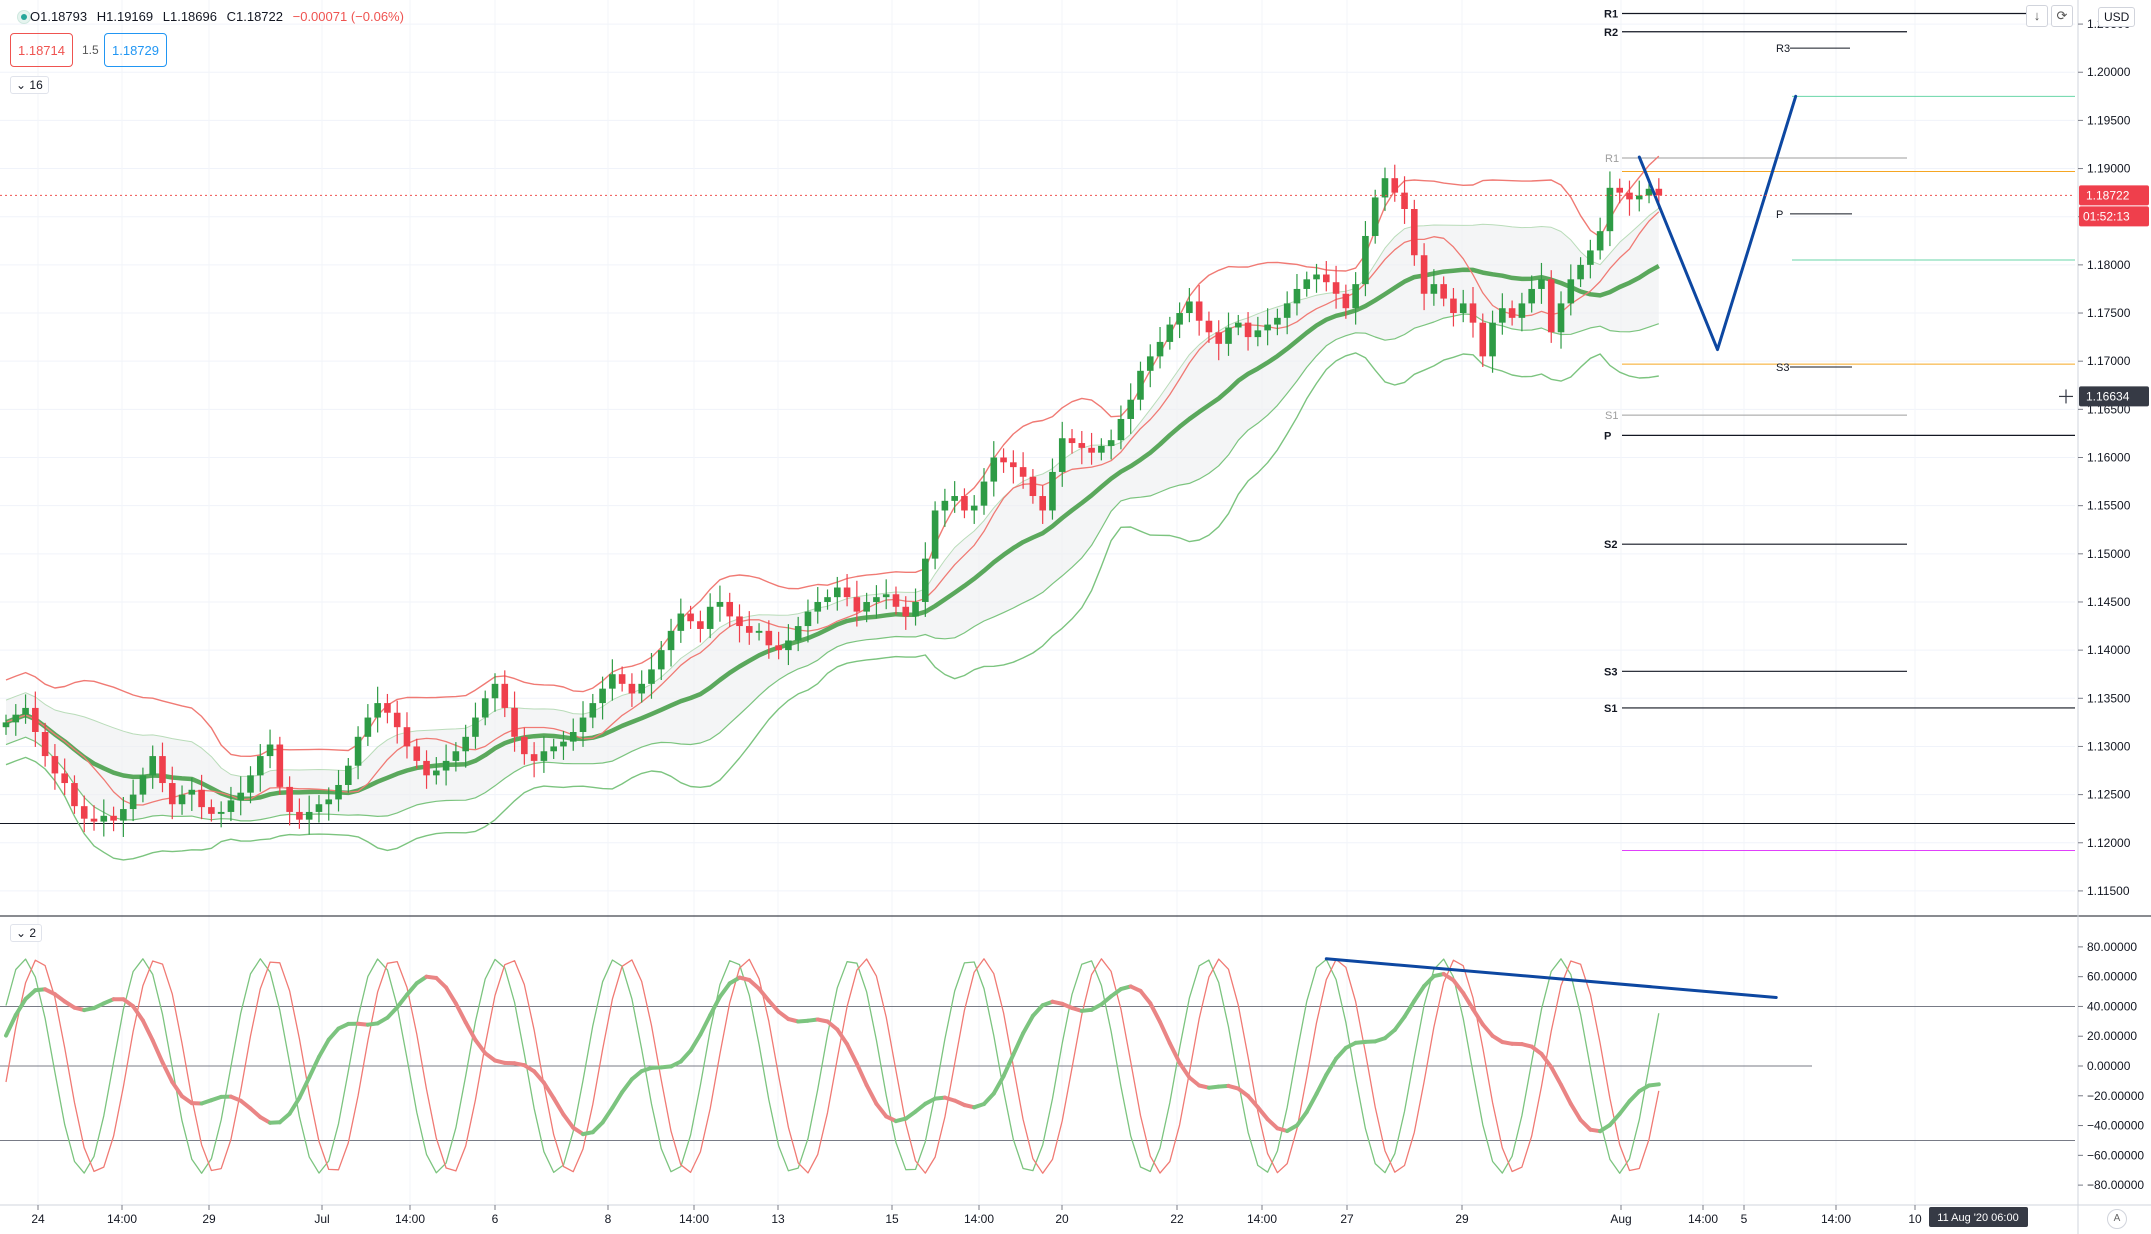 Image resolution: width=2151 pixels, height=1234 pixels. Describe the element at coordinates (26, 933) in the screenshot. I see `oscillator-collapse-button: ⌄ 2` at that location.